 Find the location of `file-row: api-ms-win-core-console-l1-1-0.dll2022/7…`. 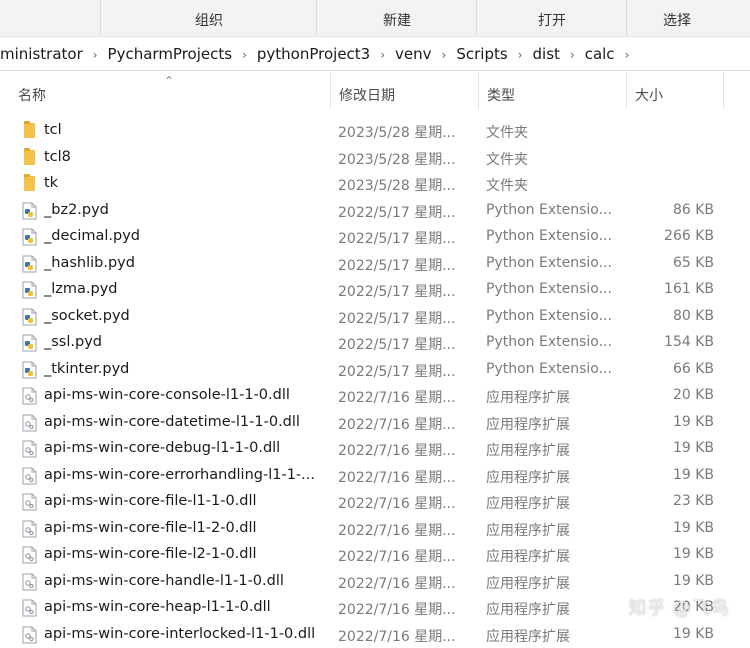

file-row: api-ms-win-core-console-l1-1-0.dll2022/7… is located at coordinates (375, 396).